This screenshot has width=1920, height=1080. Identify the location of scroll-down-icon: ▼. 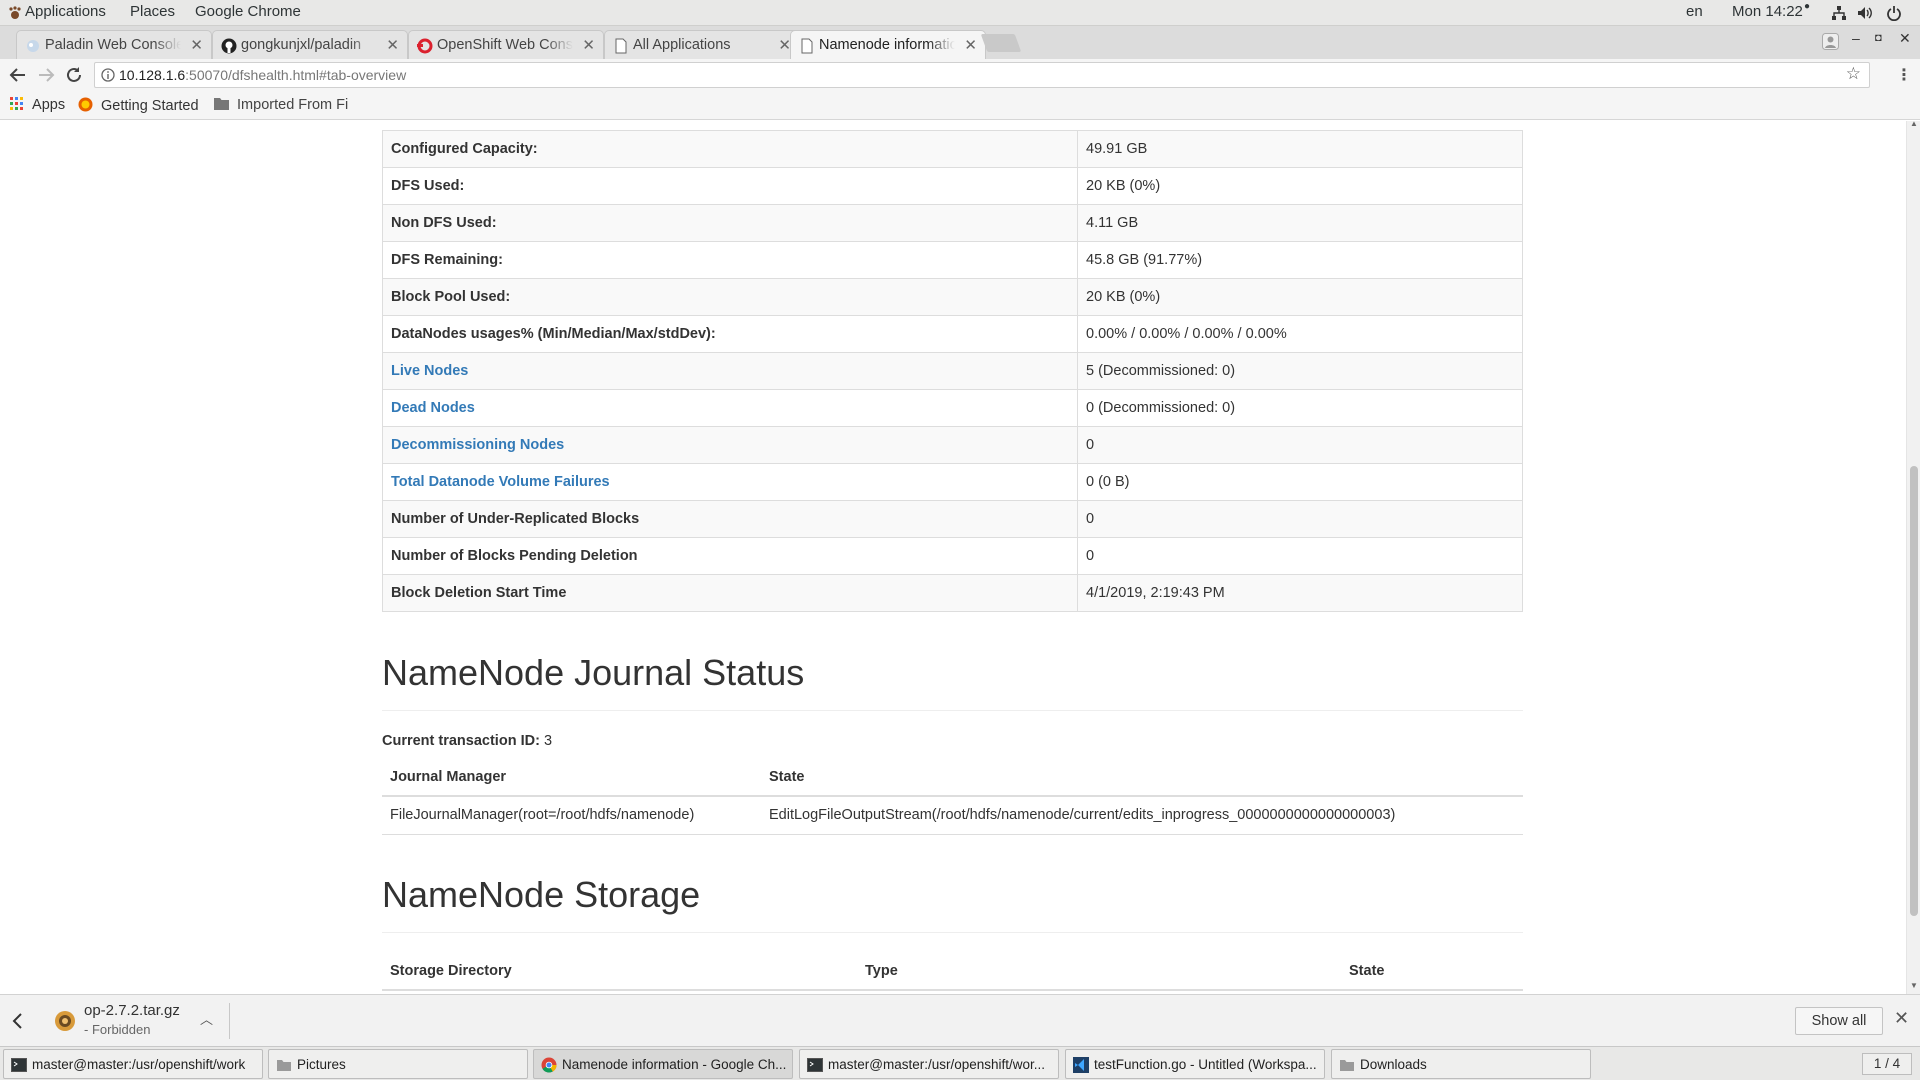
(1914, 985).